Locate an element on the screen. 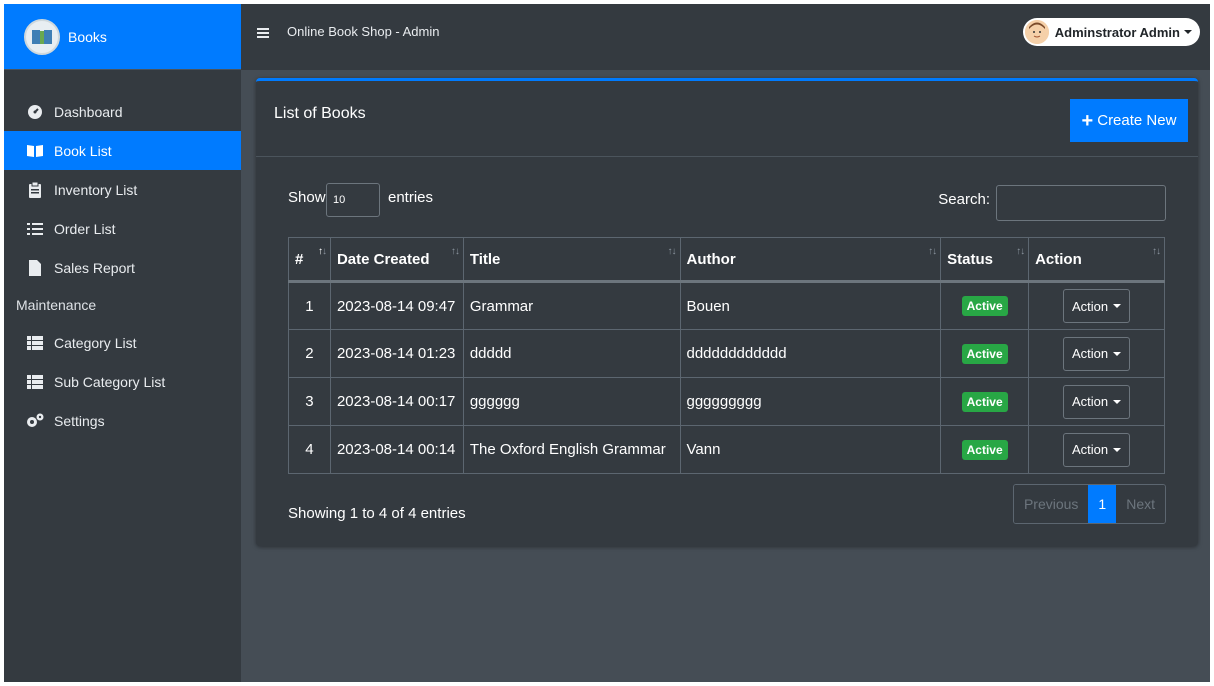 The width and height of the screenshot is (1214, 686). dashboard-icon is located at coordinates (35, 112).